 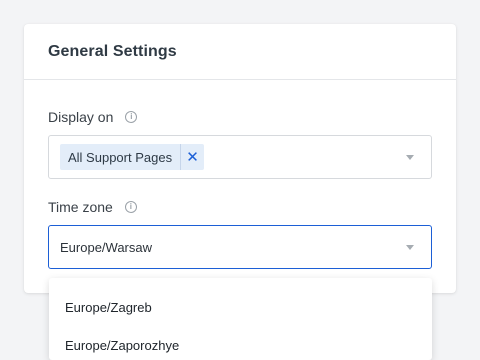 I want to click on time-zone-value: Europe/Warsaw, so click(x=106, y=247).